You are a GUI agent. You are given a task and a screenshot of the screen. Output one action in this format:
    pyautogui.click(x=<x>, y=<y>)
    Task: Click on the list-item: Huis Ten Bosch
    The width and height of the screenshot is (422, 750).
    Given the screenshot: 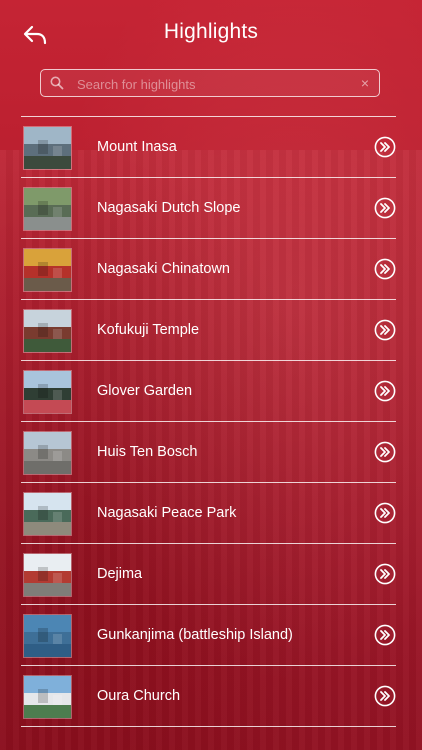 What is the action you would take?
    pyautogui.click(x=208, y=452)
    